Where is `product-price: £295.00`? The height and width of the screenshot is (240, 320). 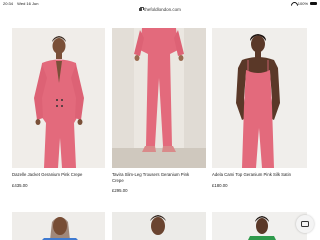 product-price: £295.00 is located at coordinates (120, 190).